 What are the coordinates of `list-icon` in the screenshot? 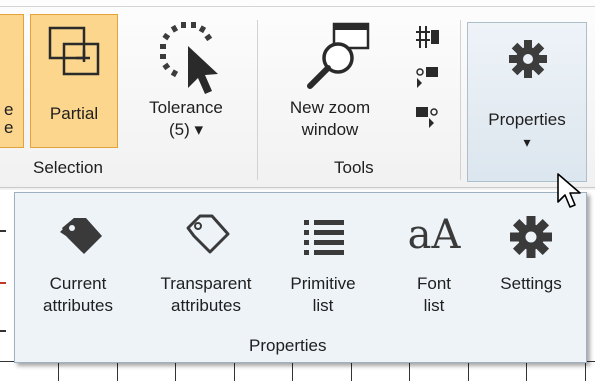 It's located at (324, 237).